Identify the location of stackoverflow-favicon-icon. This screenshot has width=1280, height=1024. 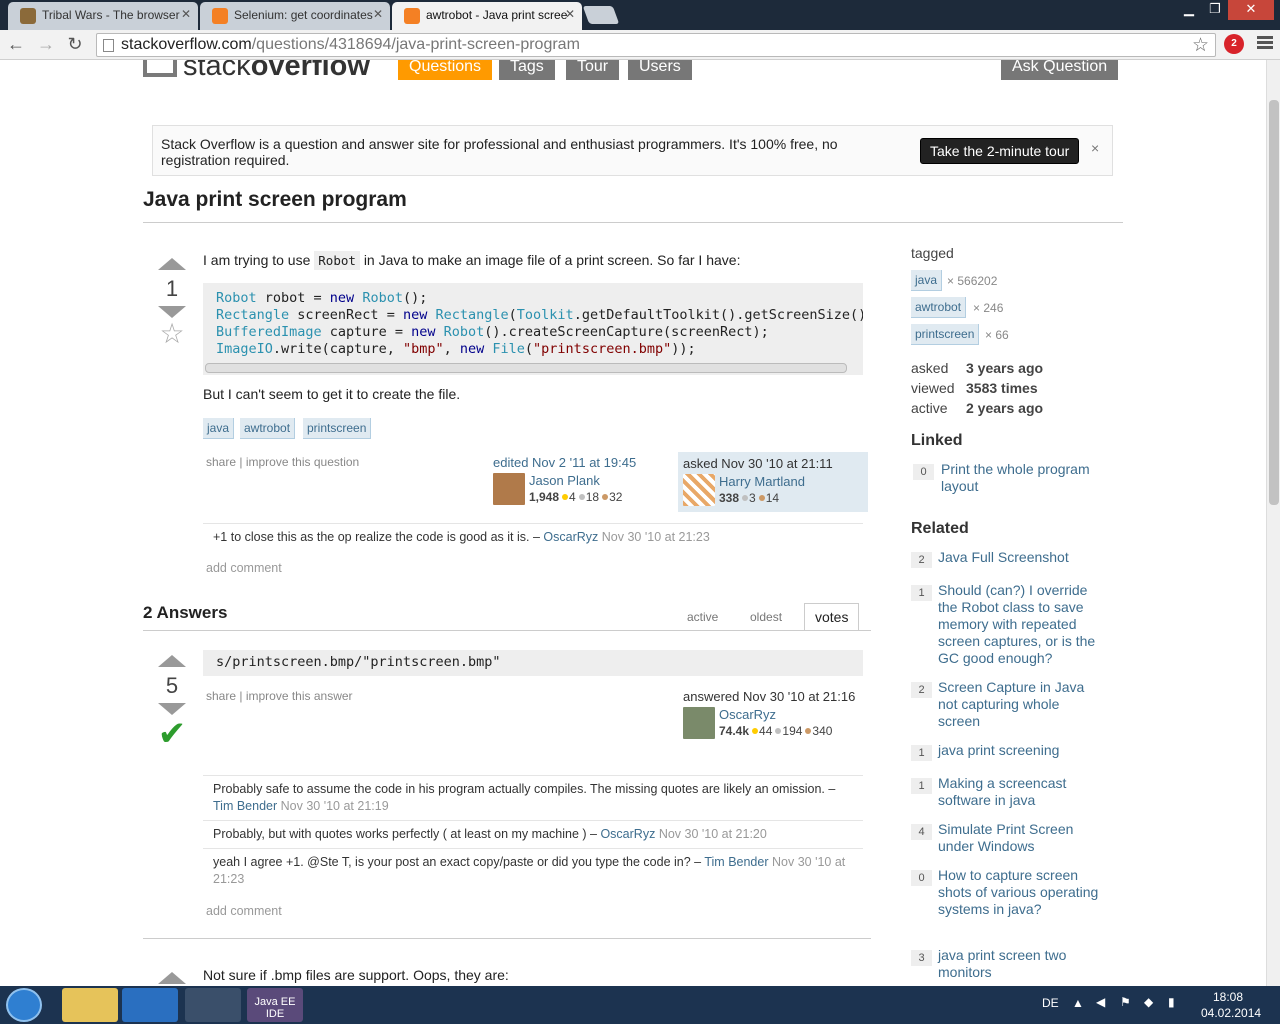
(220, 16).